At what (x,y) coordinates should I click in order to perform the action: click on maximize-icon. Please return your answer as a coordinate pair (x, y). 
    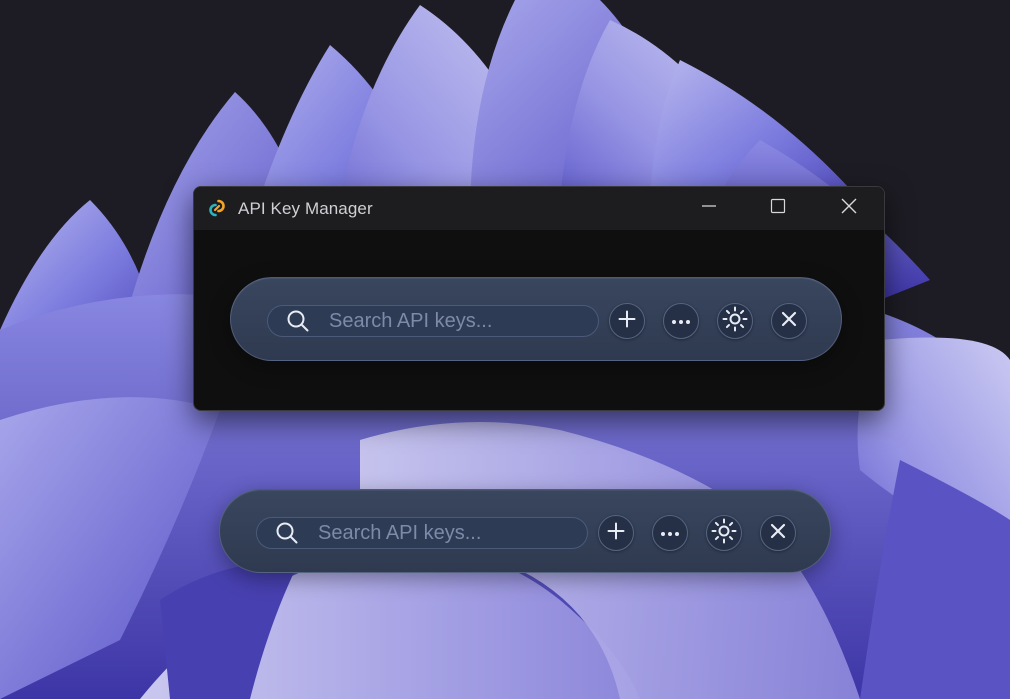
    Looking at the image, I should click on (778, 208).